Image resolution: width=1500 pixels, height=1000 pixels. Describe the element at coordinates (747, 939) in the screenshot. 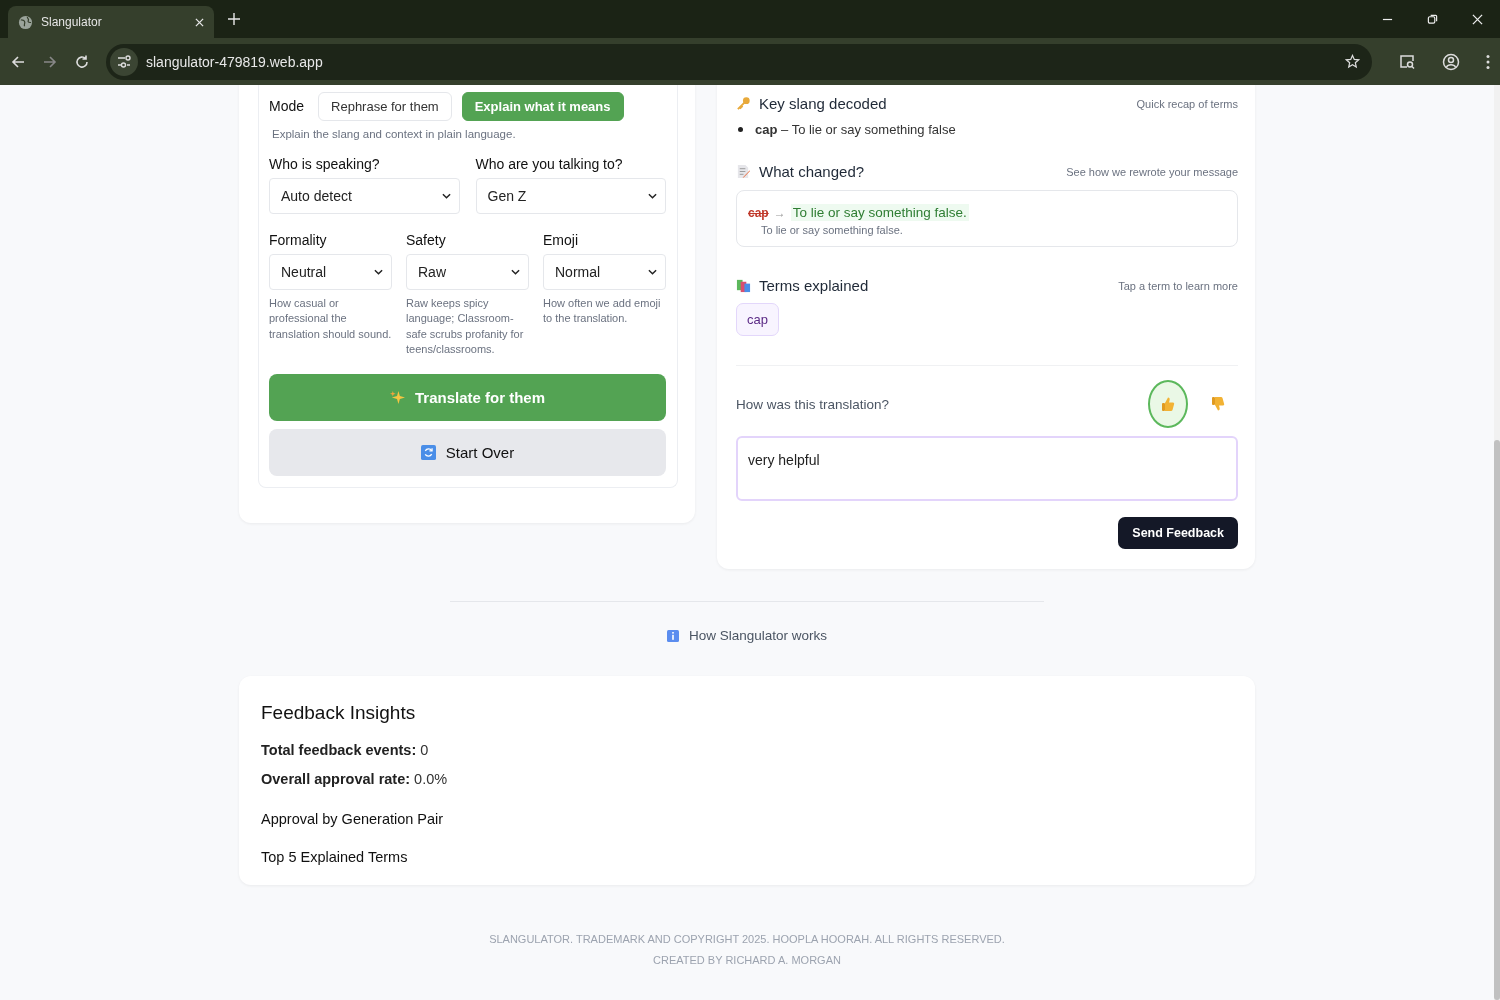

I see `footer-text: SLANGULATOR. TRADEMARK AND COPYRIGHT 2025. HOOPLA HOORAH. ALL RIGHTS RESERVED.` at that location.